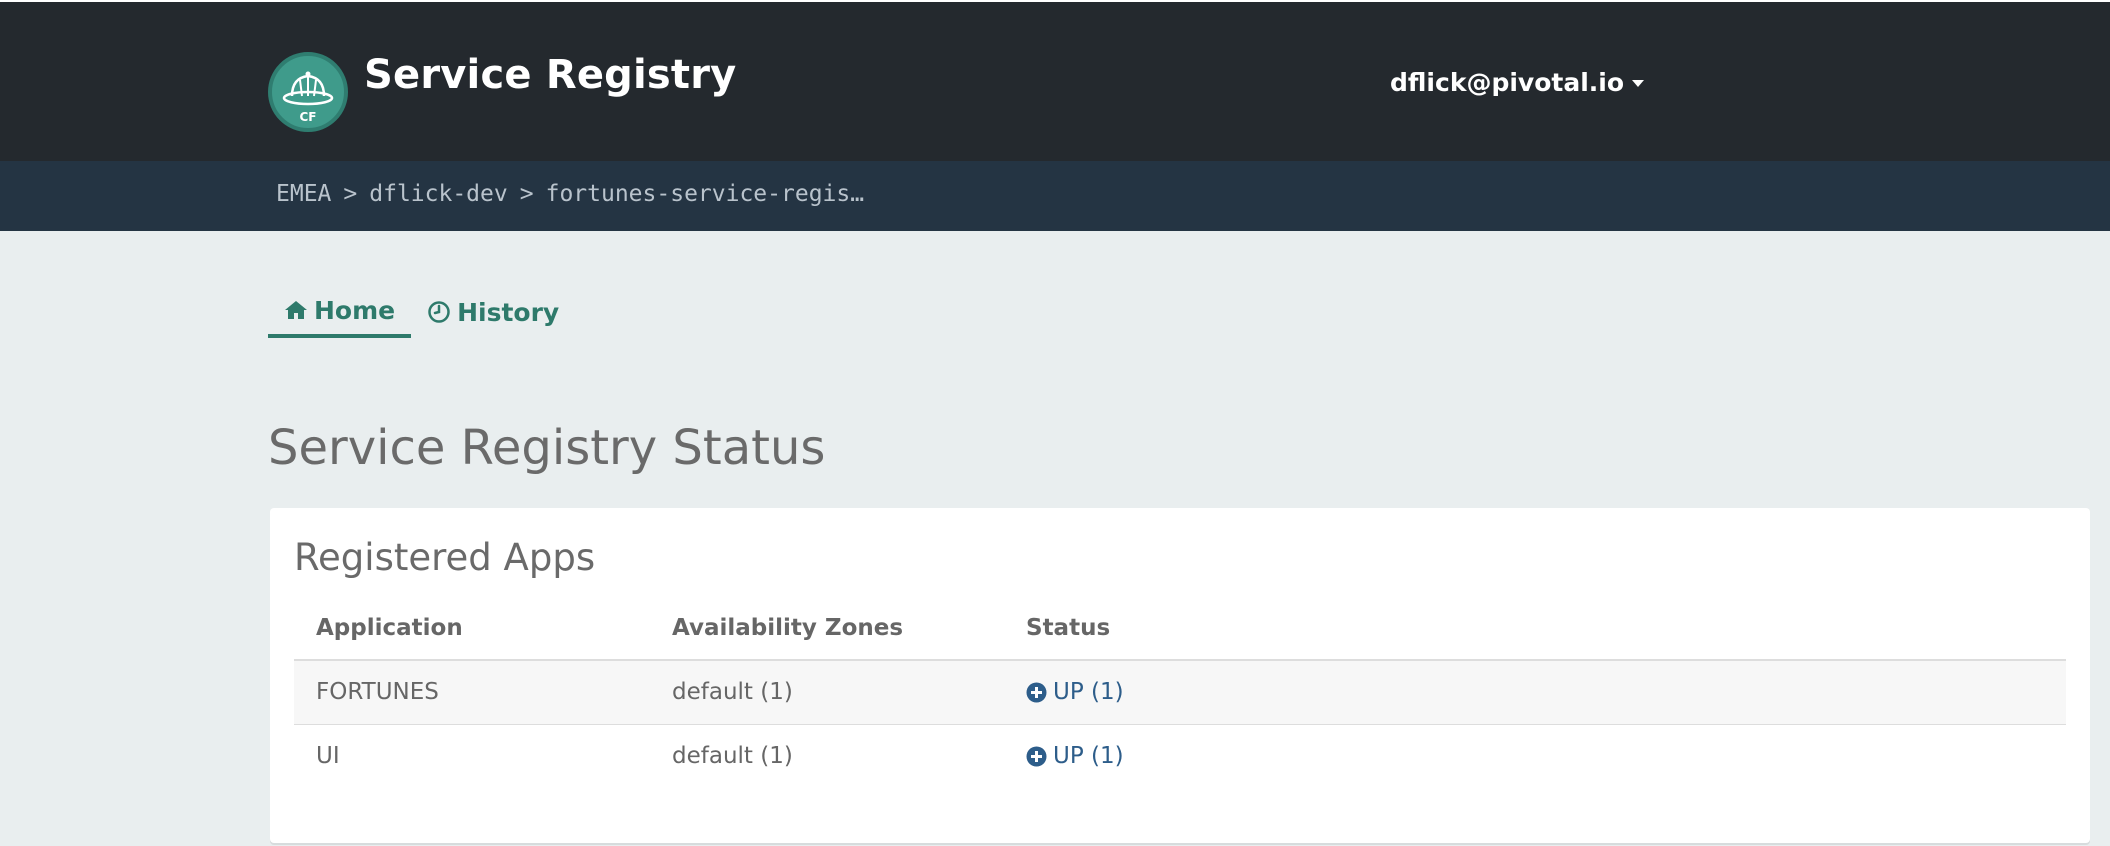 The height and width of the screenshot is (846, 2110). I want to click on application-name: UI, so click(472, 756).